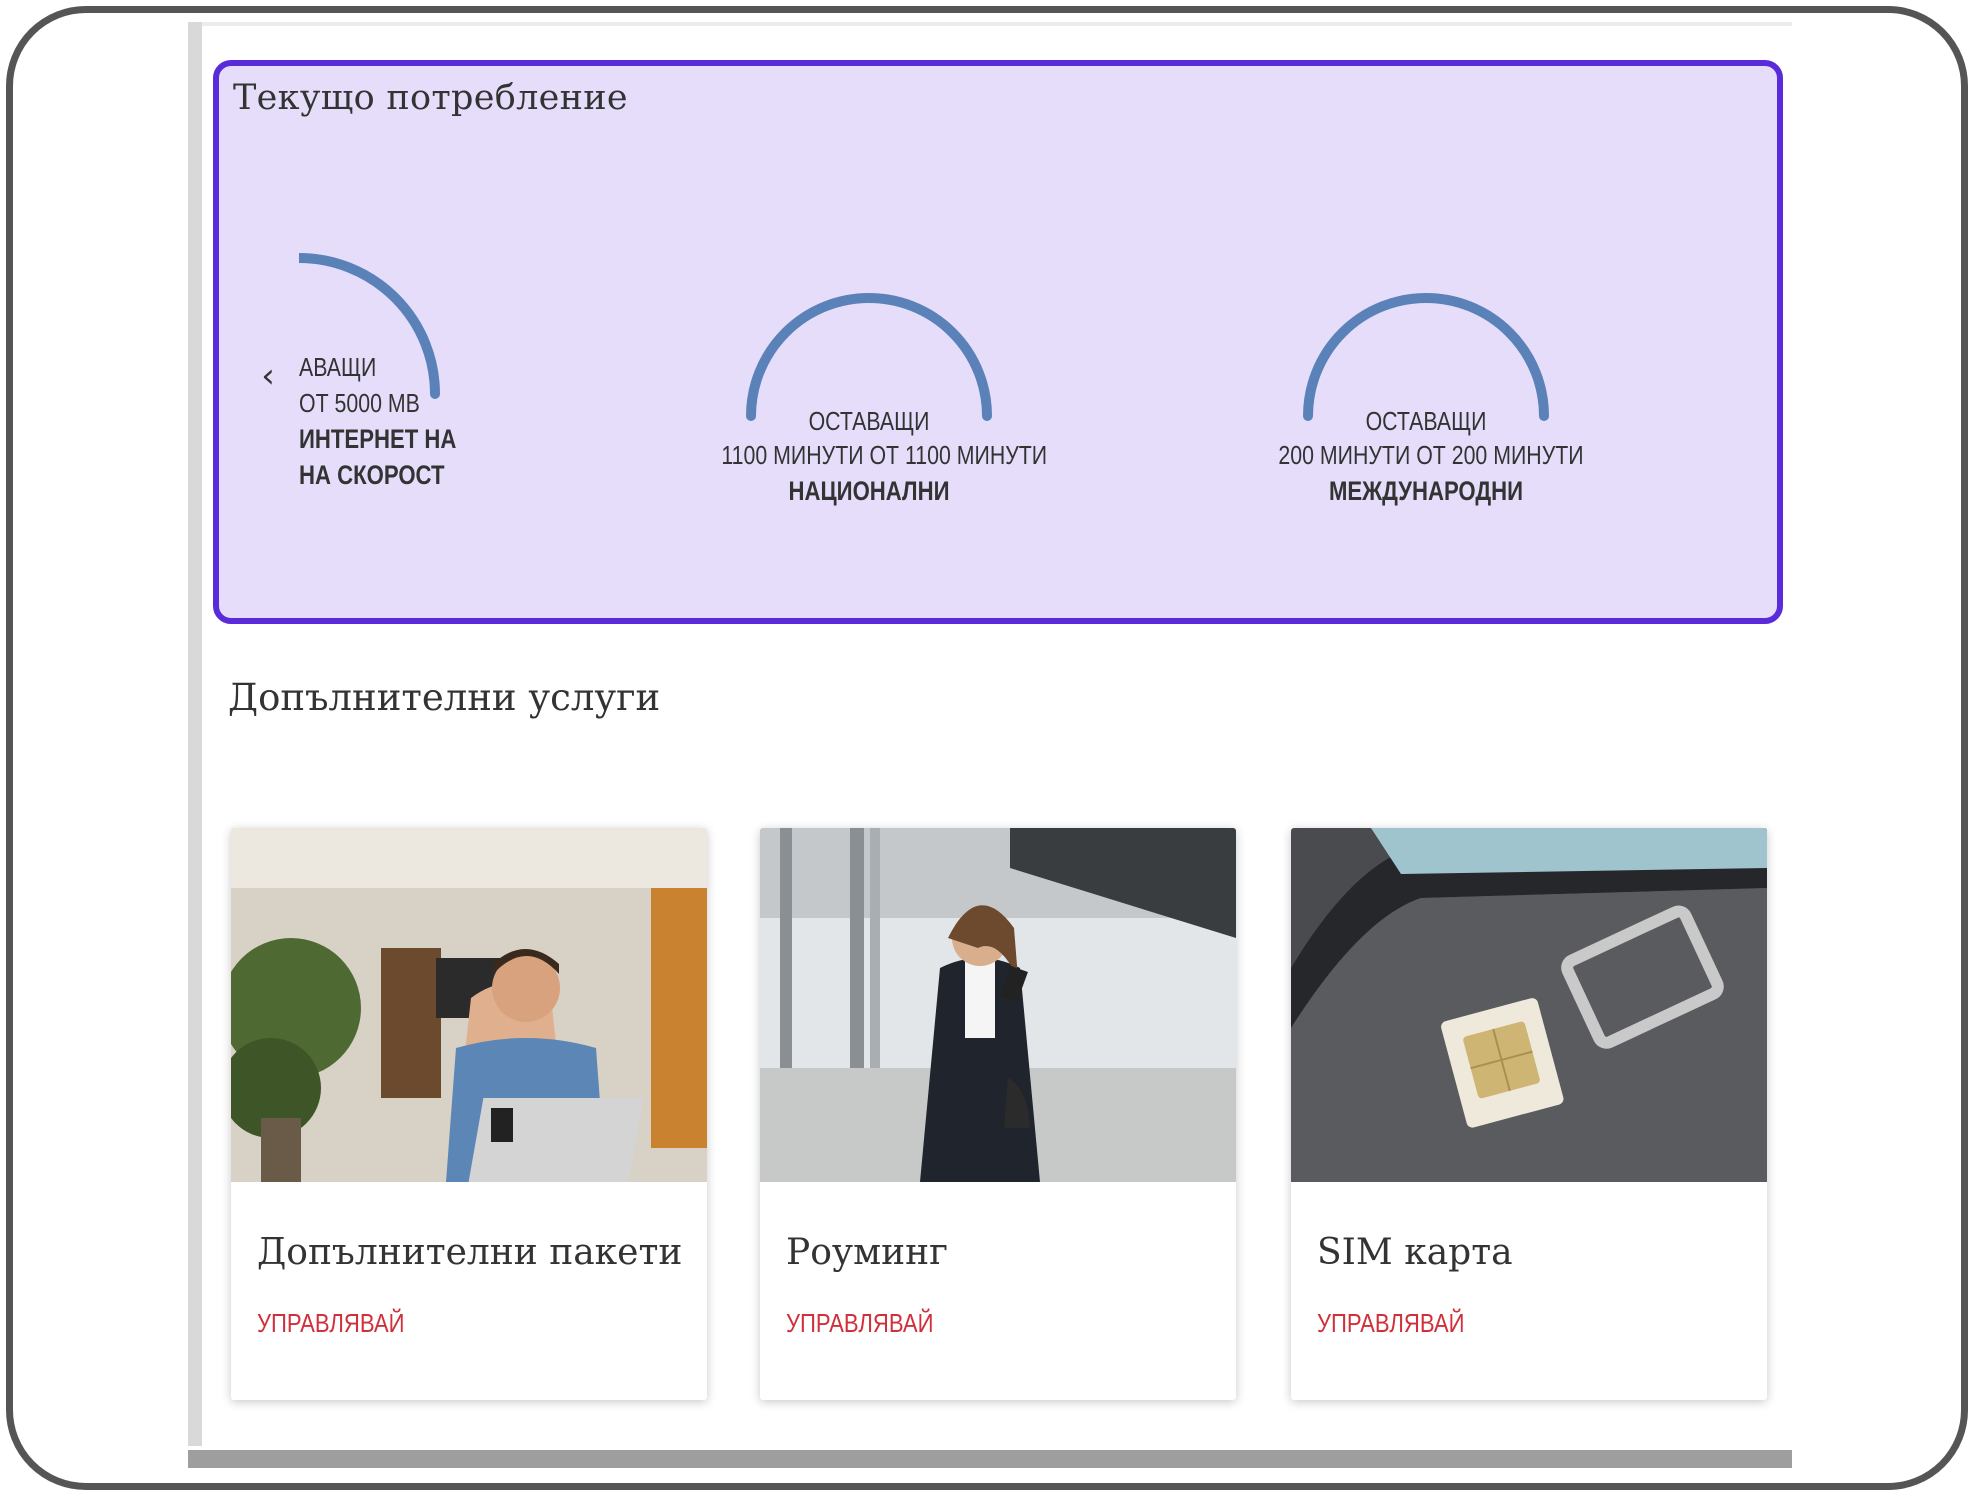  I want to click on gauge-national-arc, so click(869, 357).